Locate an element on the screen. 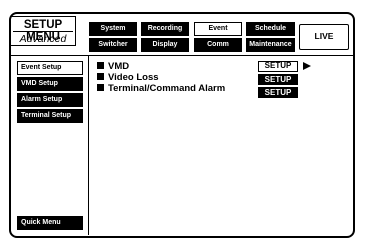 The height and width of the screenshot is (246, 366). menu-title-box: SETUP MENU Advanced is located at coordinates (43, 31).